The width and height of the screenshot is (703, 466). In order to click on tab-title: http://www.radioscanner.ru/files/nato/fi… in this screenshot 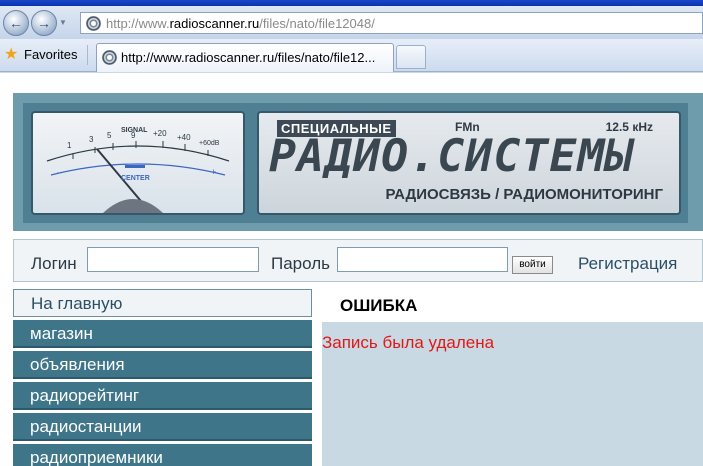, I will do `click(248, 57)`.